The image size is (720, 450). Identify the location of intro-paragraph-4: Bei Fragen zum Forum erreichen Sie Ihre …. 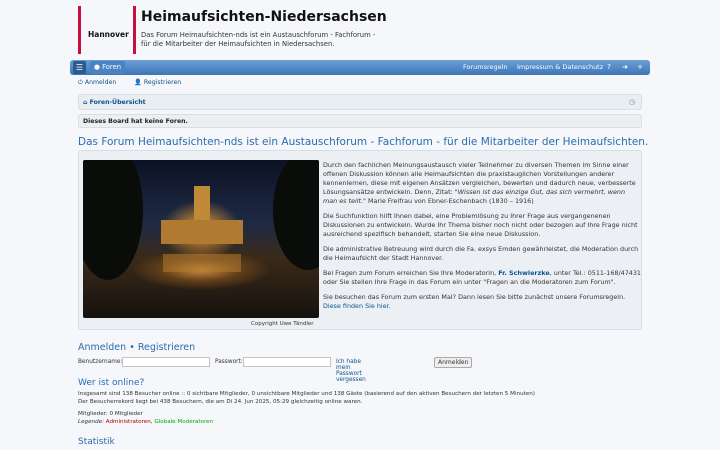
(482, 278).